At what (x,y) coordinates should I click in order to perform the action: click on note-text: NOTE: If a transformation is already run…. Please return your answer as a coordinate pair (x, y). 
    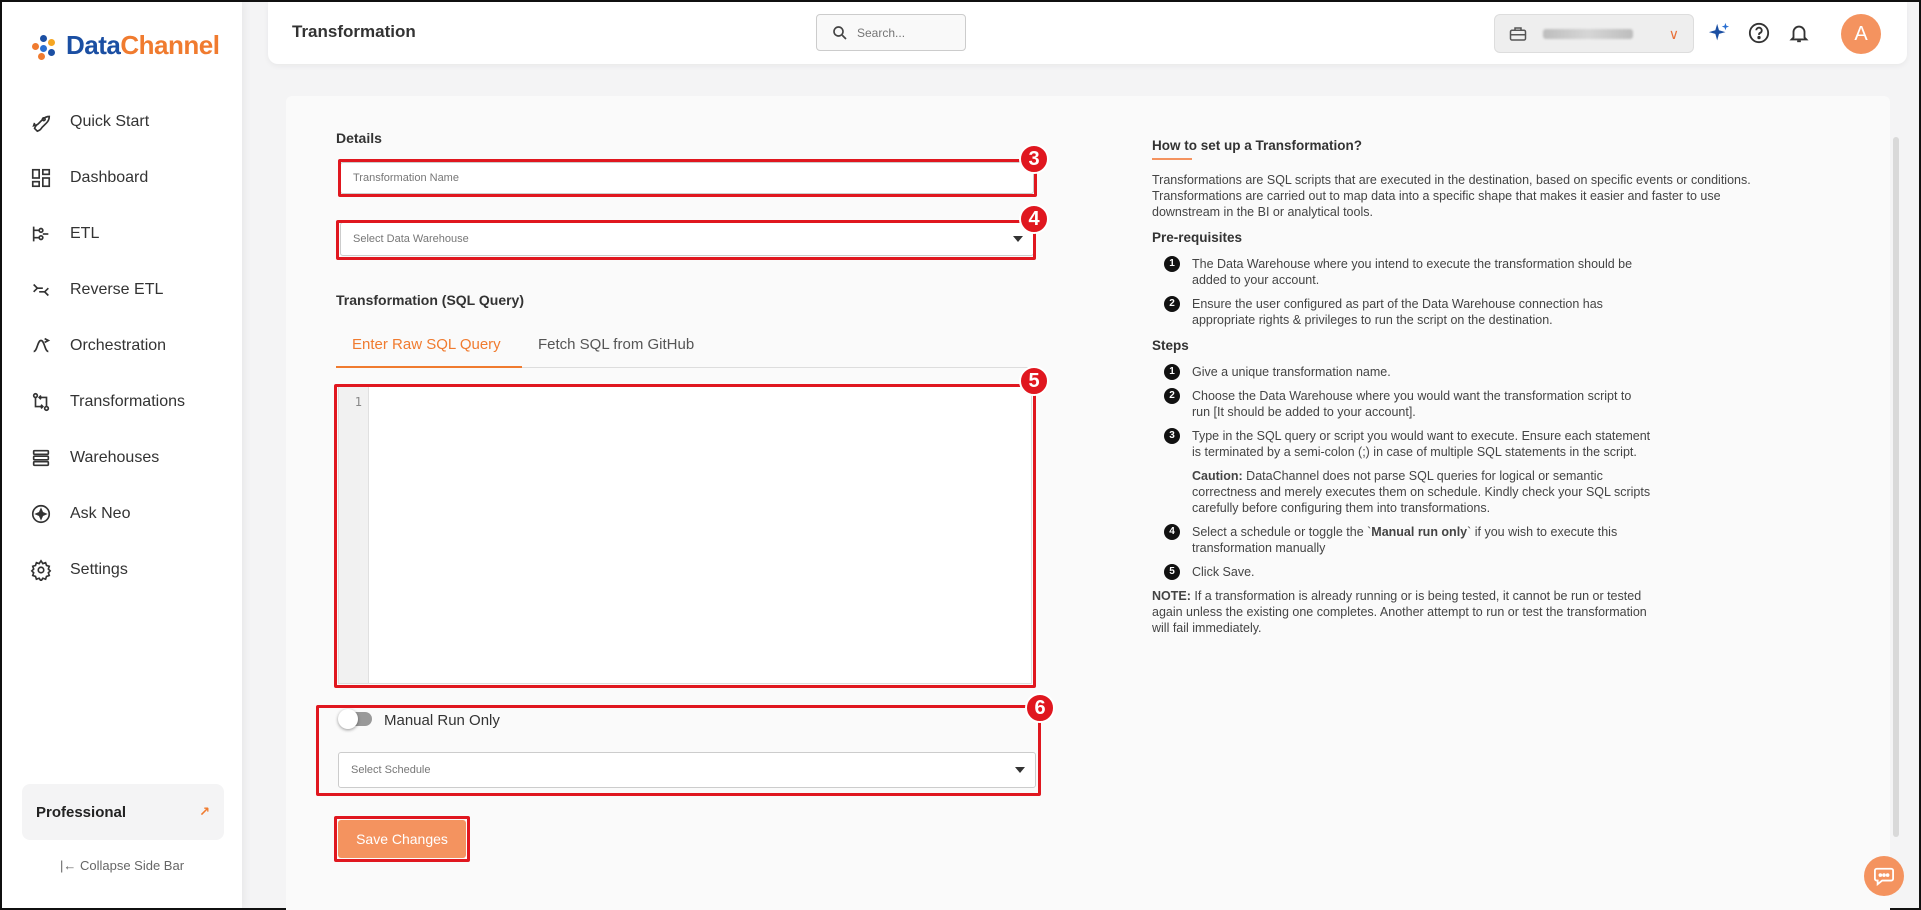
    Looking at the image, I should click on (1399, 612).